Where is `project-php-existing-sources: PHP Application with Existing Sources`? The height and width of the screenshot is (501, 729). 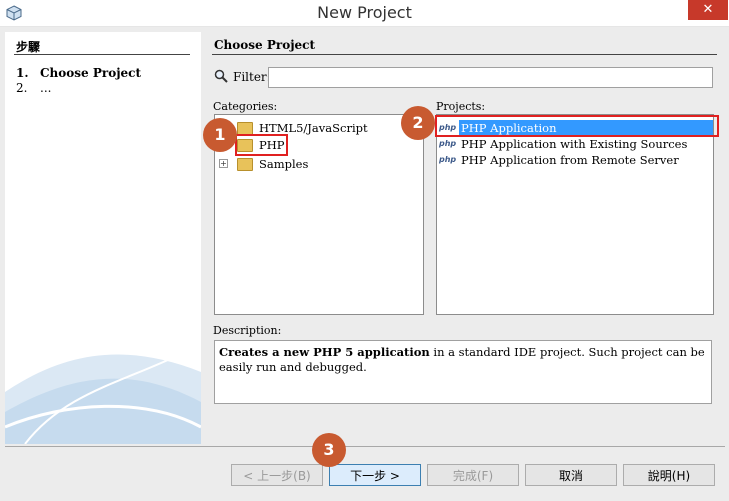 project-php-existing-sources: PHP Application with Existing Sources is located at coordinates (574, 144).